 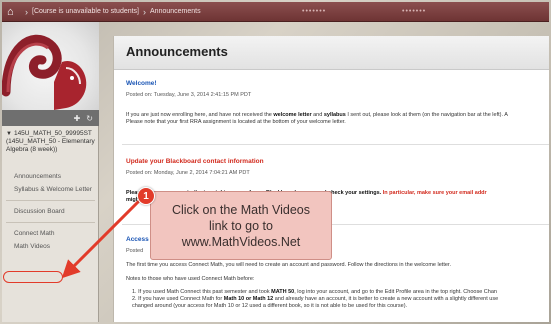 I want to click on math-videos-highlight, so click(x=33, y=277).